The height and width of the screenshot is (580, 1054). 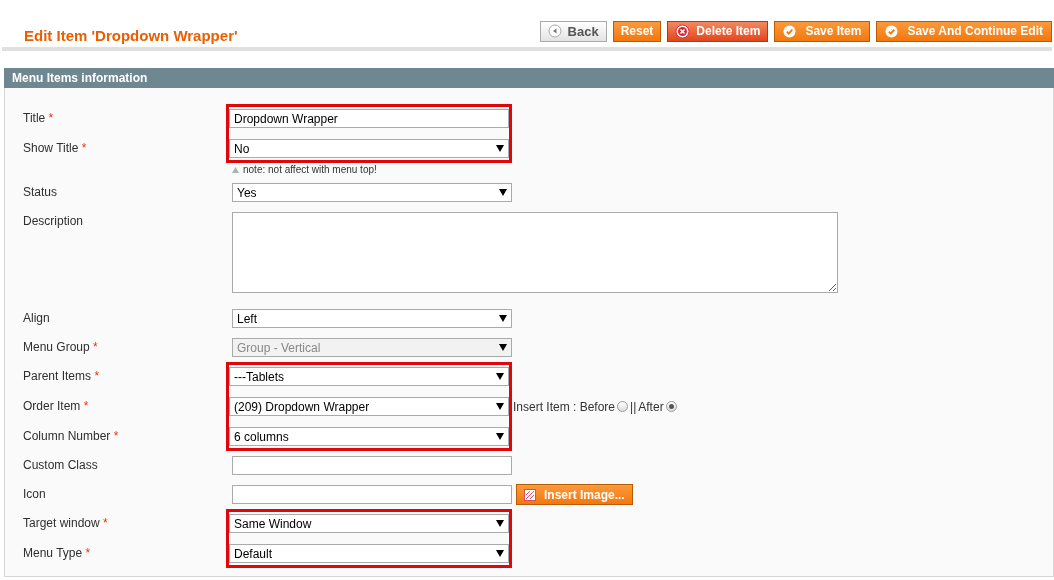 What do you see at coordinates (651, 406) in the screenshot?
I see `option-label: After` at bounding box center [651, 406].